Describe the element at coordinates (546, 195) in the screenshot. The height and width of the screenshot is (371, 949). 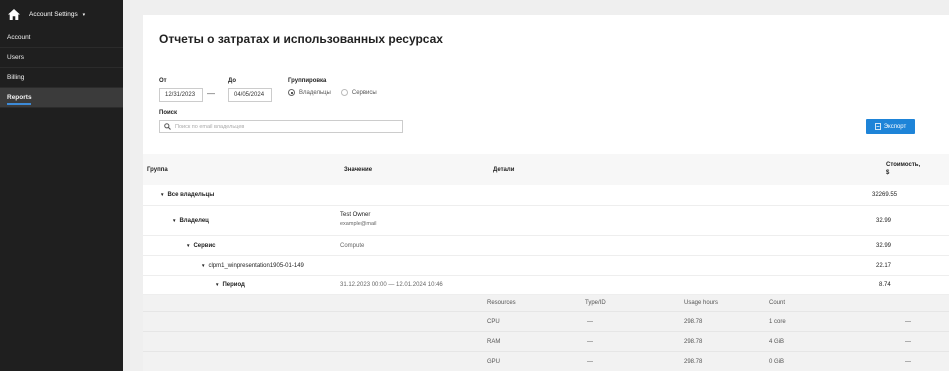
I see `table-row: ▼ Все владельцы 32269.55` at that location.